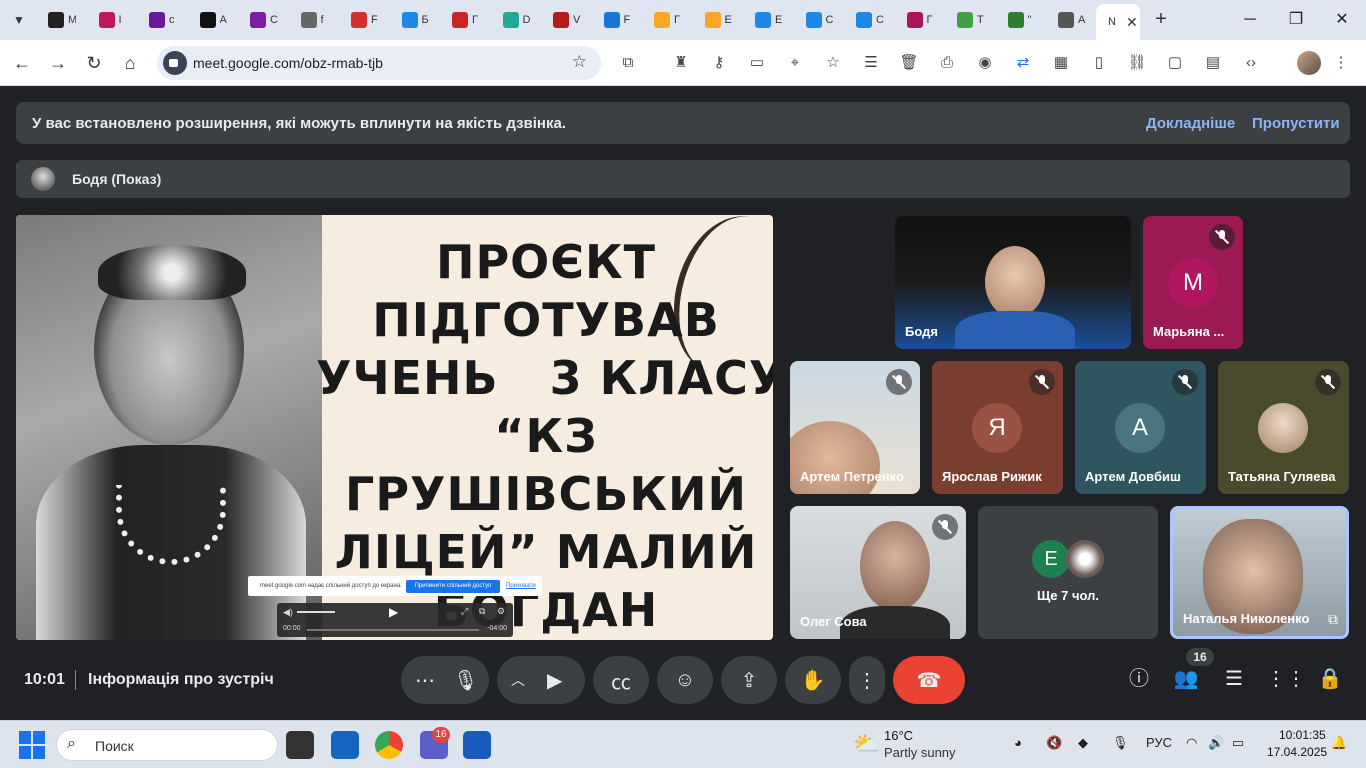 The width and height of the screenshot is (1366, 768). Describe the element at coordinates (1099, 63) in the screenshot. I see `reading-mode-icon: ▯` at that location.